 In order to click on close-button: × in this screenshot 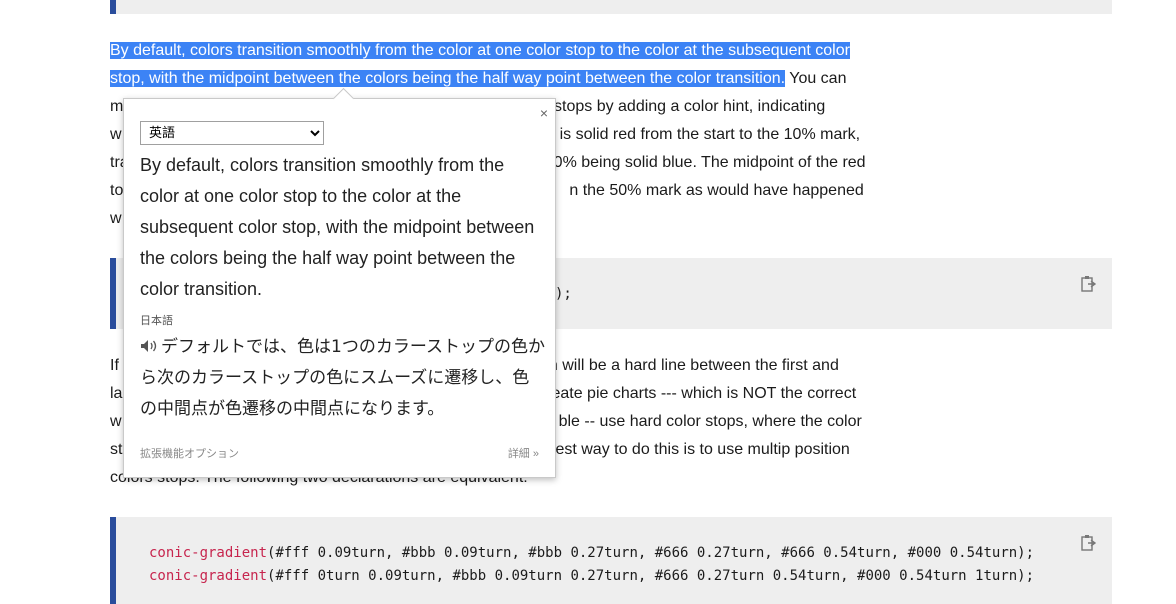, I will do `click(544, 113)`.